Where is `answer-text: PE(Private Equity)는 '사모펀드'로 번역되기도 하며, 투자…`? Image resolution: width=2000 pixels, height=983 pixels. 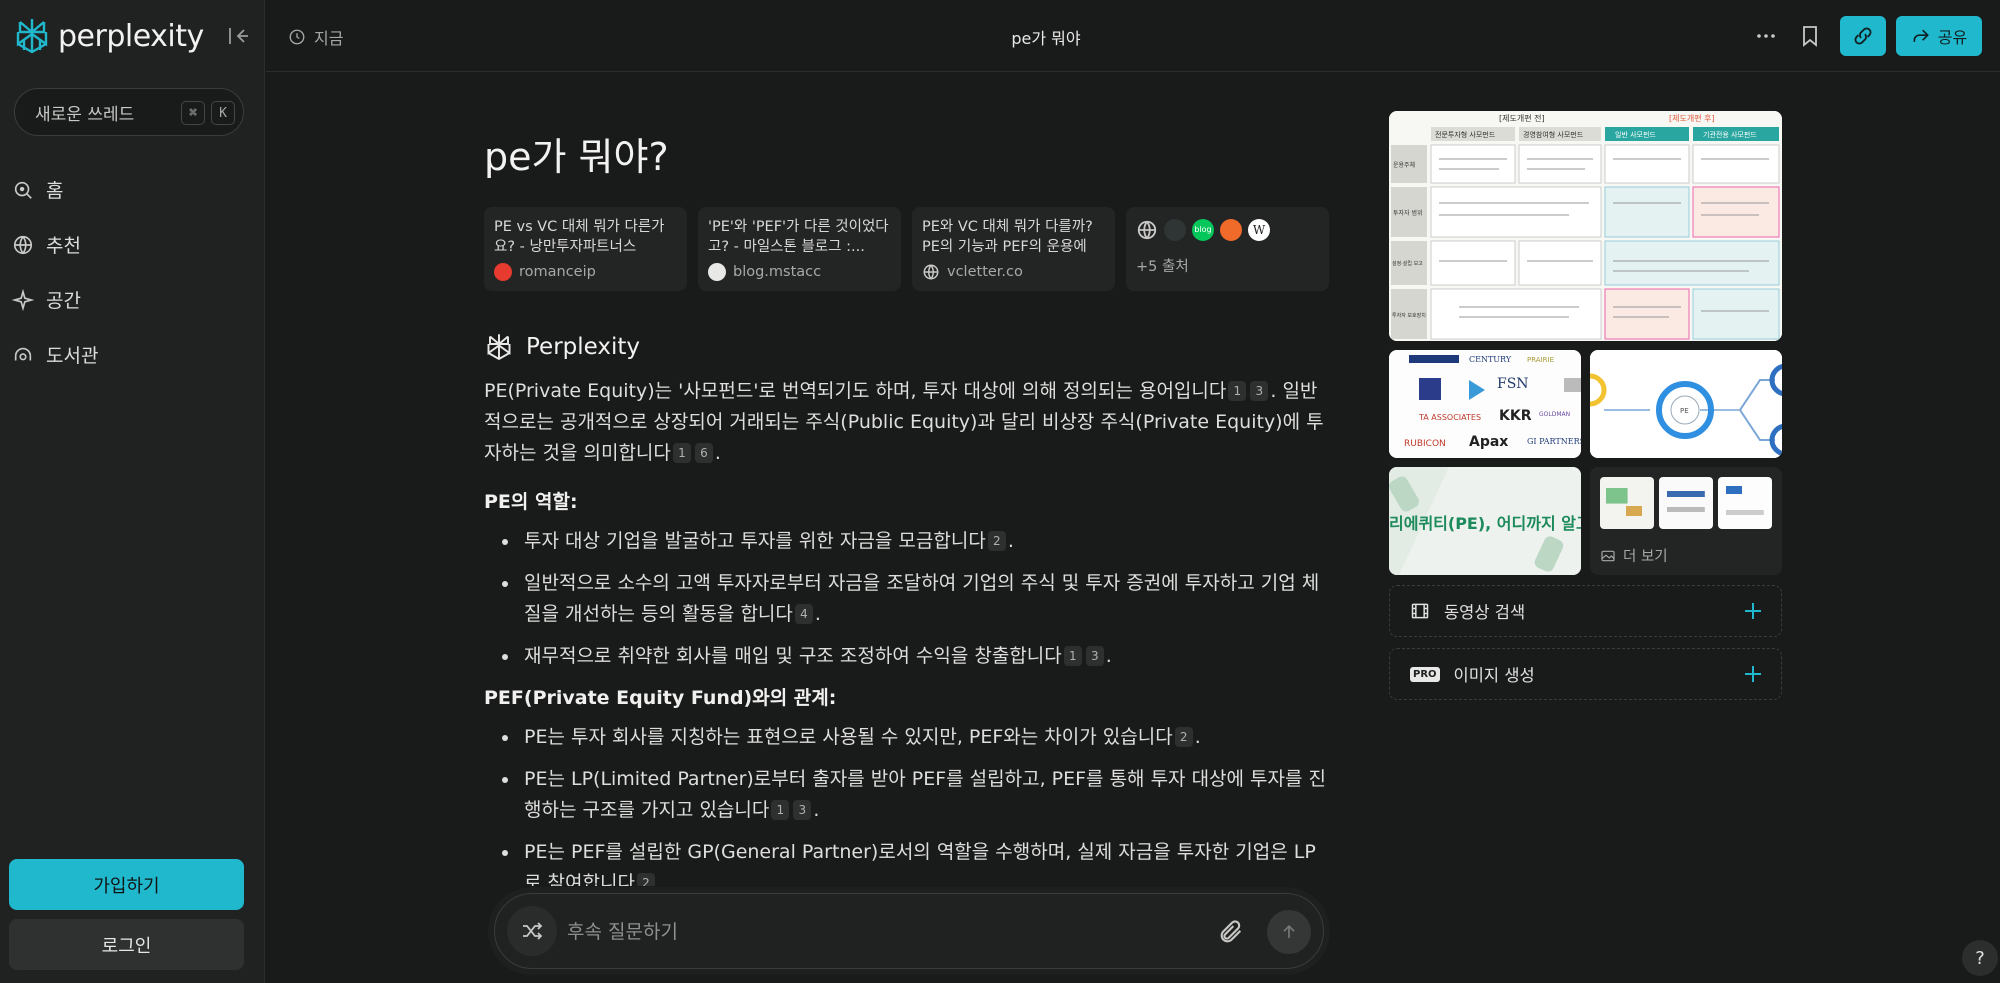 answer-text: PE(Private Equity)는 '사모펀드'로 번역되기도 하며, 투자… is located at coordinates (855, 391).